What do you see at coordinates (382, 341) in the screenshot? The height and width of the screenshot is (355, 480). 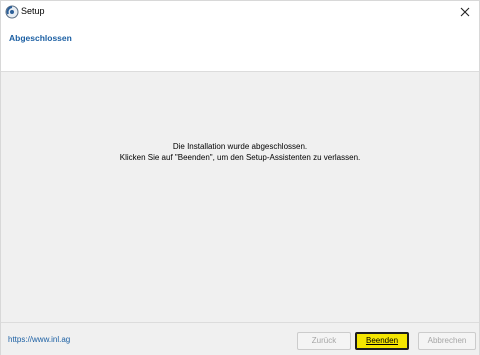 I see `finish-button: Beenden` at bounding box center [382, 341].